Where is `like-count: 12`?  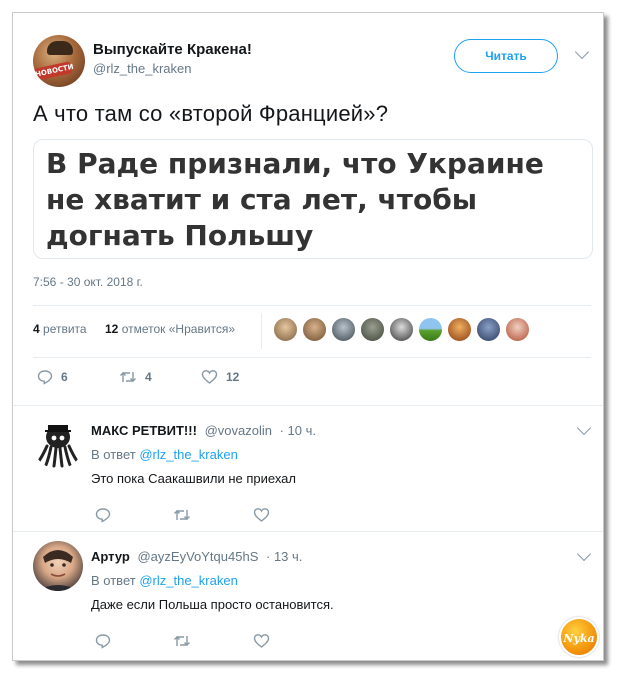
like-count: 12 is located at coordinates (233, 377).